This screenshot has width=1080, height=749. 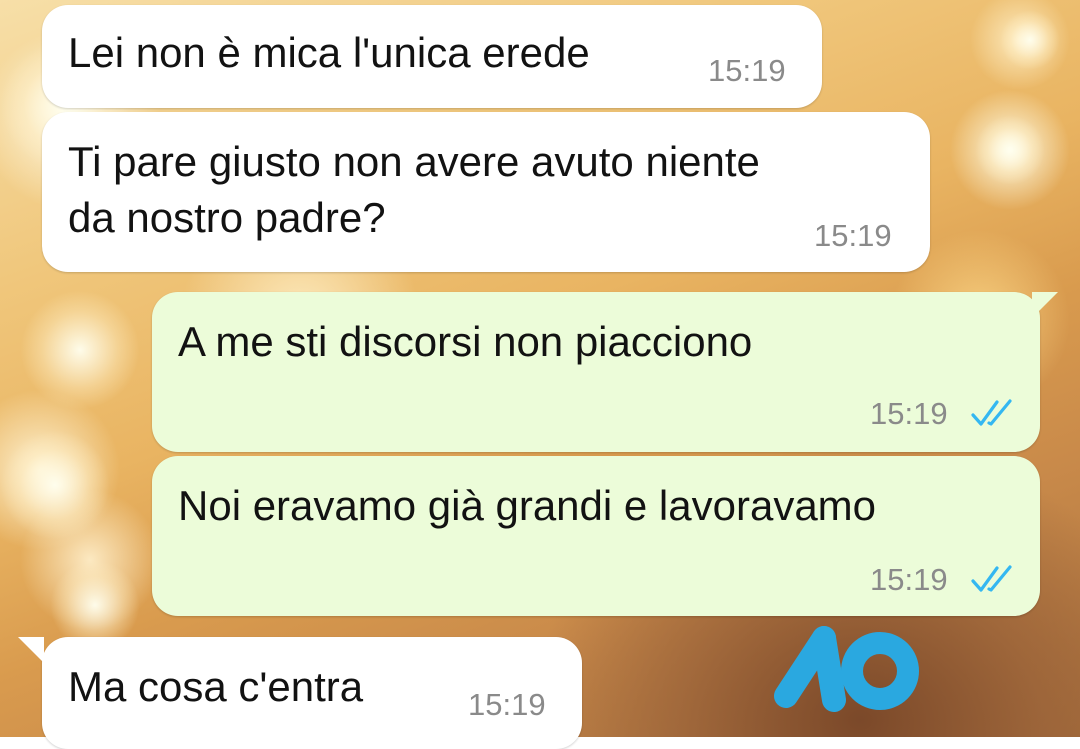 What do you see at coordinates (527, 505) in the screenshot?
I see `message-text: Noi eravamo già grandi e lavoravamo` at bounding box center [527, 505].